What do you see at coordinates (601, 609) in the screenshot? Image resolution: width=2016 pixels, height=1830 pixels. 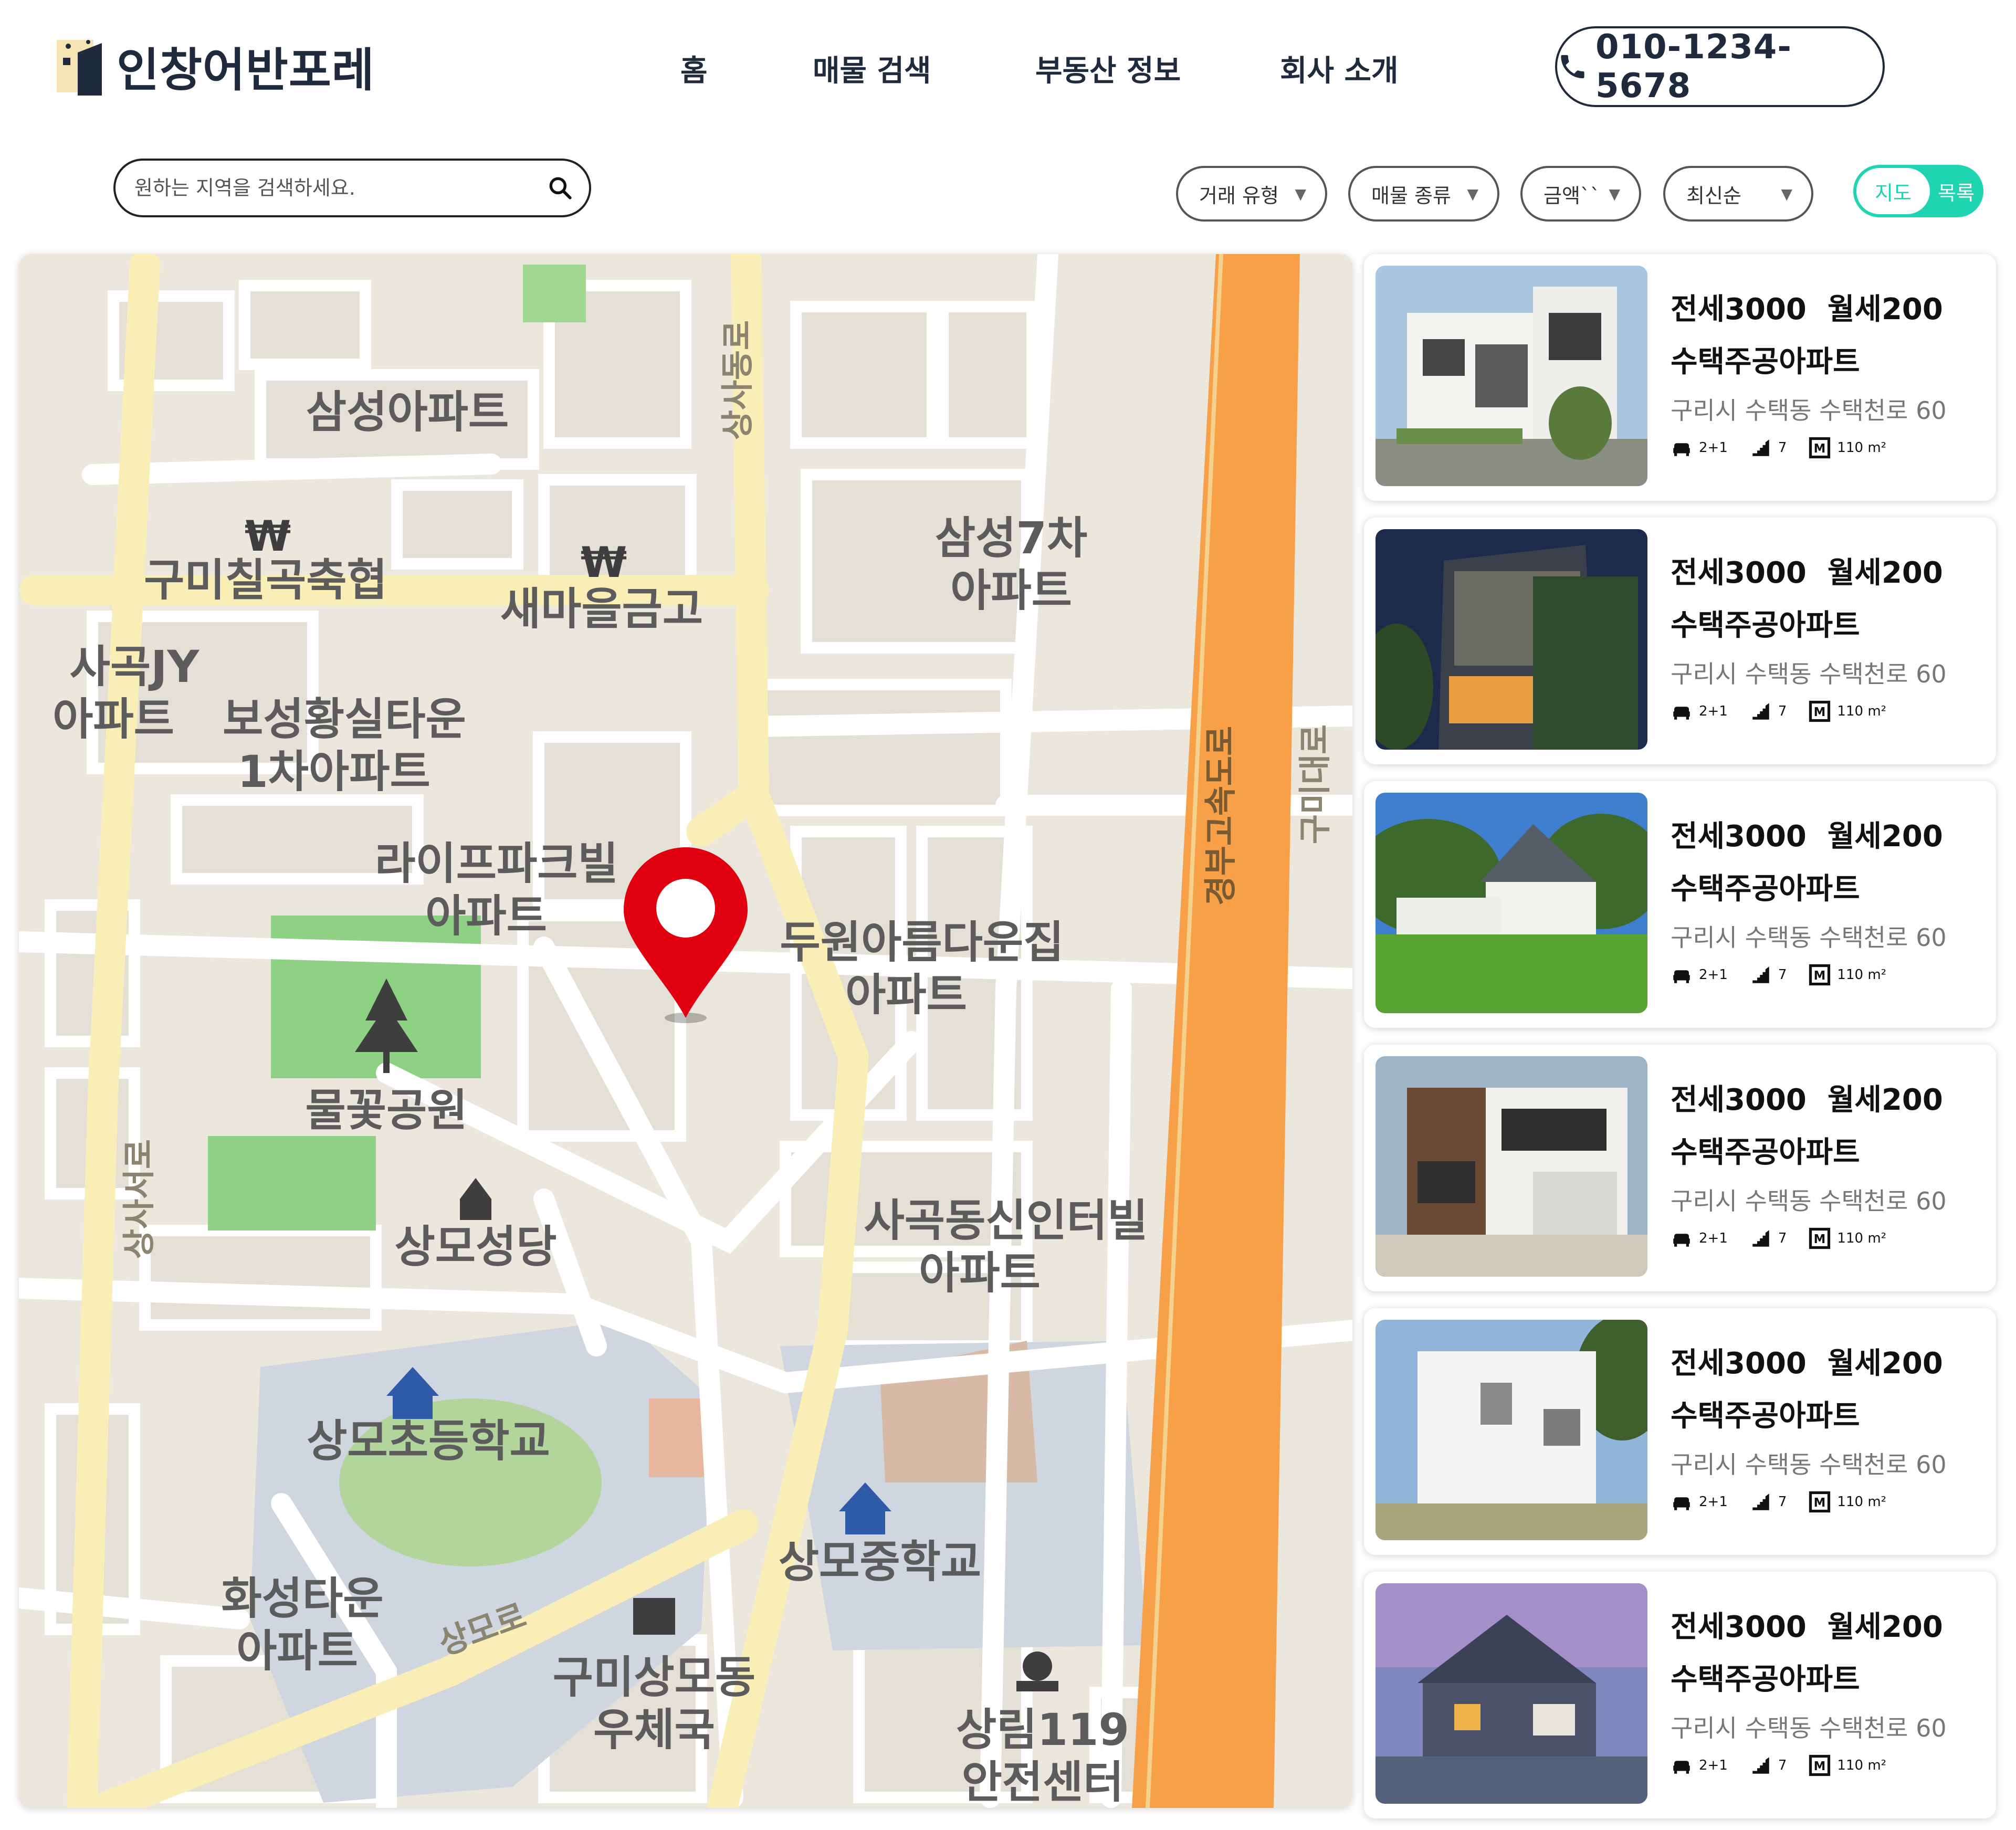 I see `map-label: 새마을금고` at bounding box center [601, 609].